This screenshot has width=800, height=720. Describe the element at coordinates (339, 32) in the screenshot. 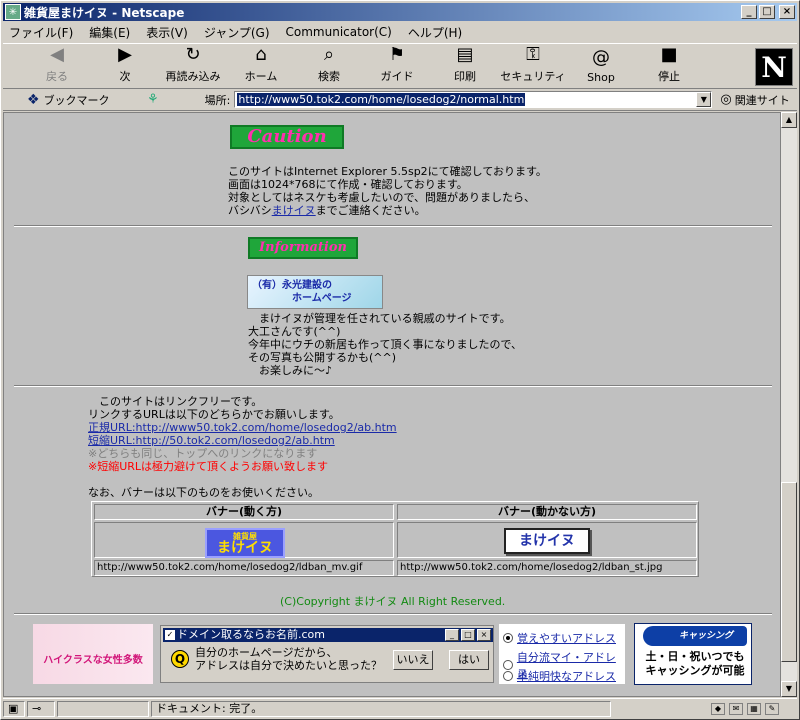

I see `menu-communicator: Communicator(C)` at that location.